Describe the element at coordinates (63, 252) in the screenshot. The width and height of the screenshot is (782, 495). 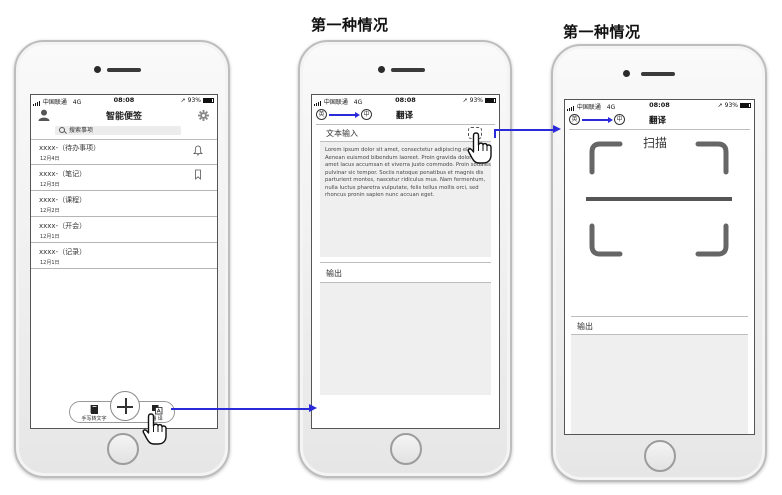
I see `note-title: xxxx-（记录）` at that location.